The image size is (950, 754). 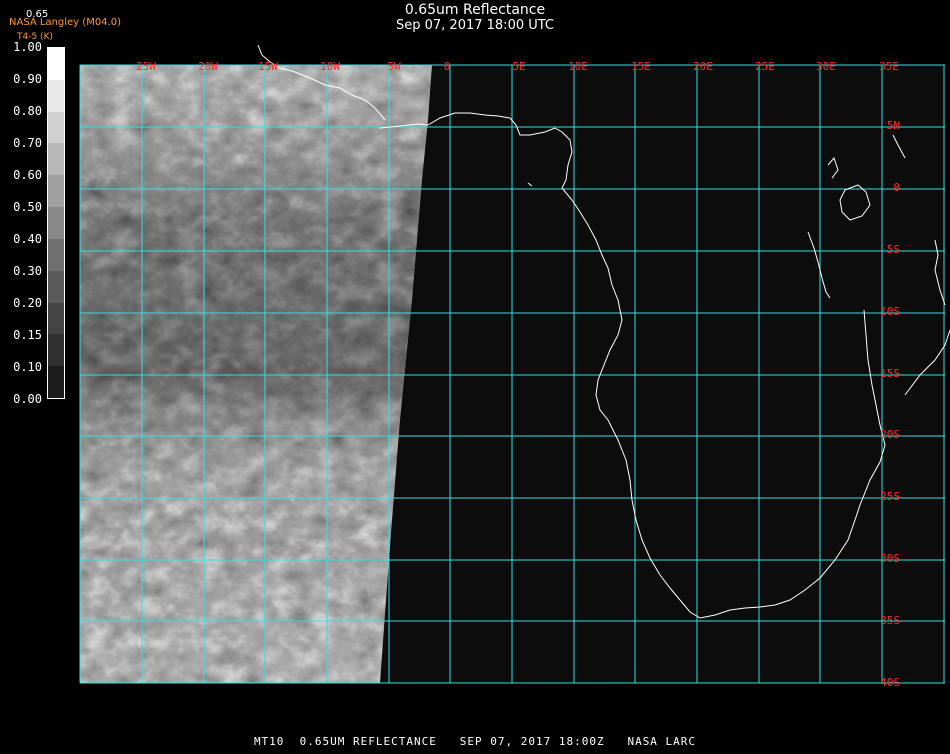 What do you see at coordinates (765, 66) in the screenshot?
I see `longitude-label: 25E` at bounding box center [765, 66].